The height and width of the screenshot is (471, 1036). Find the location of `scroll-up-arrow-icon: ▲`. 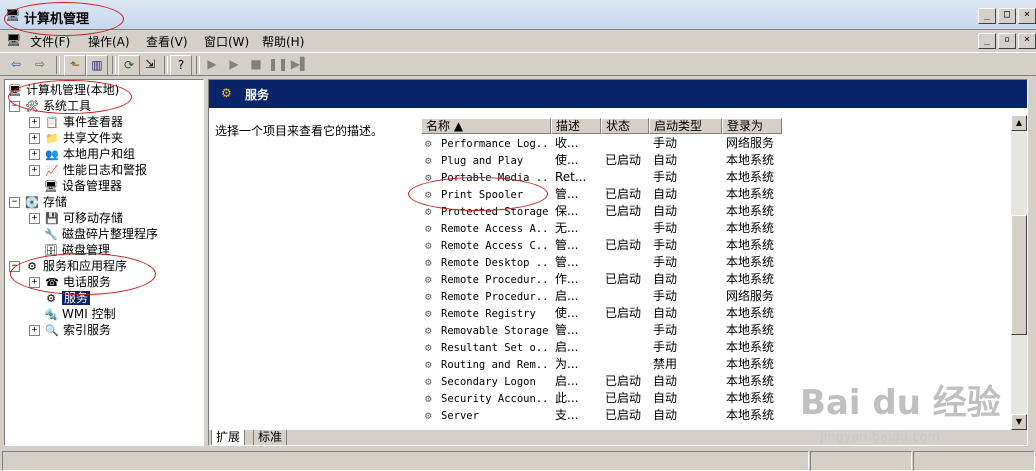

scroll-up-arrow-icon: ▲ is located at coordinates (1019, 123).